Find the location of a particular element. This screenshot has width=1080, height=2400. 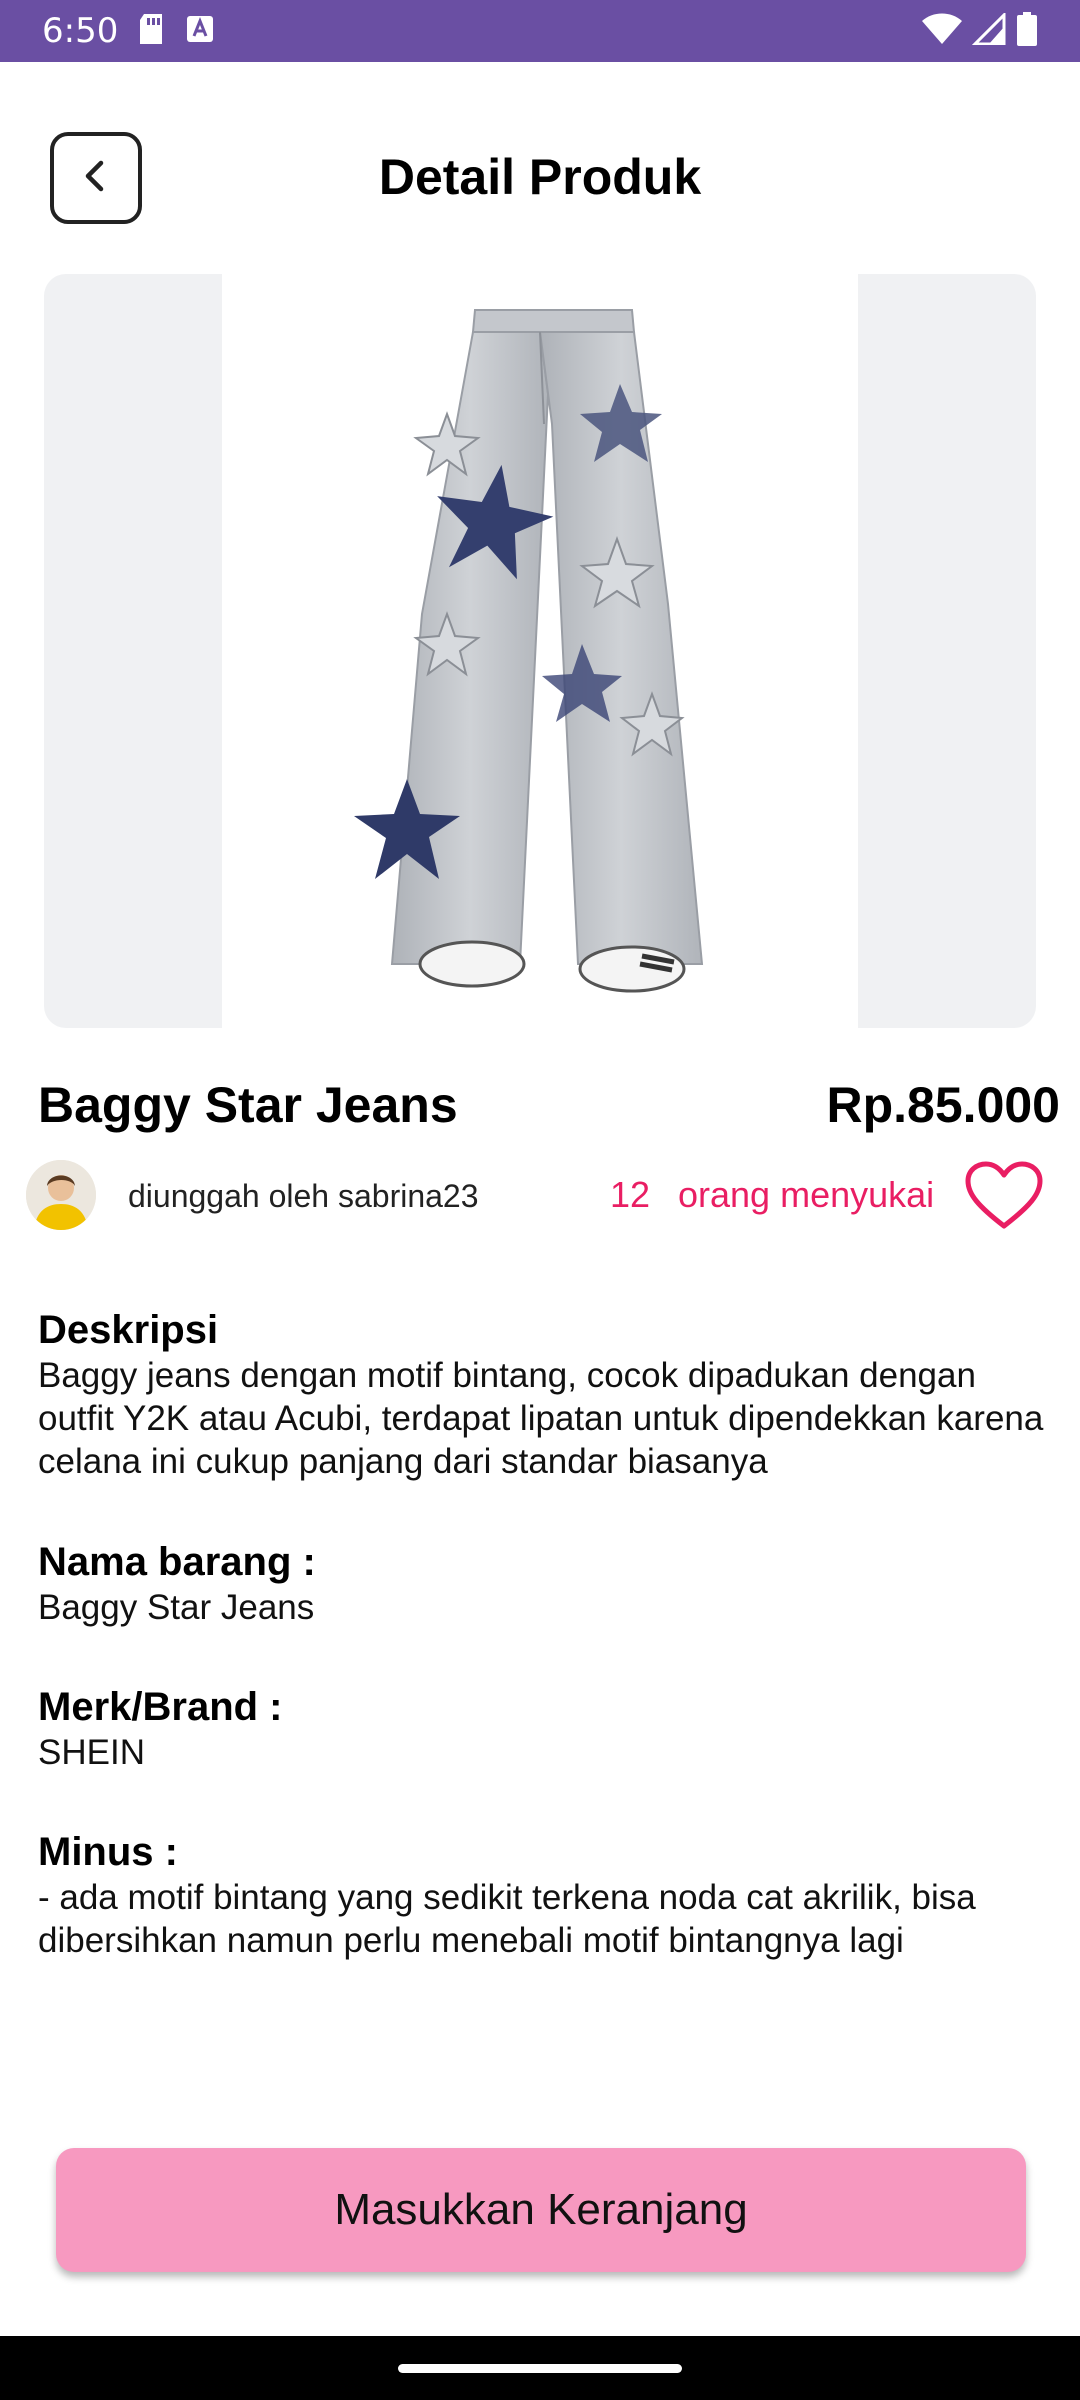

status-time: 6:50 is located at coordinates (80, 31).